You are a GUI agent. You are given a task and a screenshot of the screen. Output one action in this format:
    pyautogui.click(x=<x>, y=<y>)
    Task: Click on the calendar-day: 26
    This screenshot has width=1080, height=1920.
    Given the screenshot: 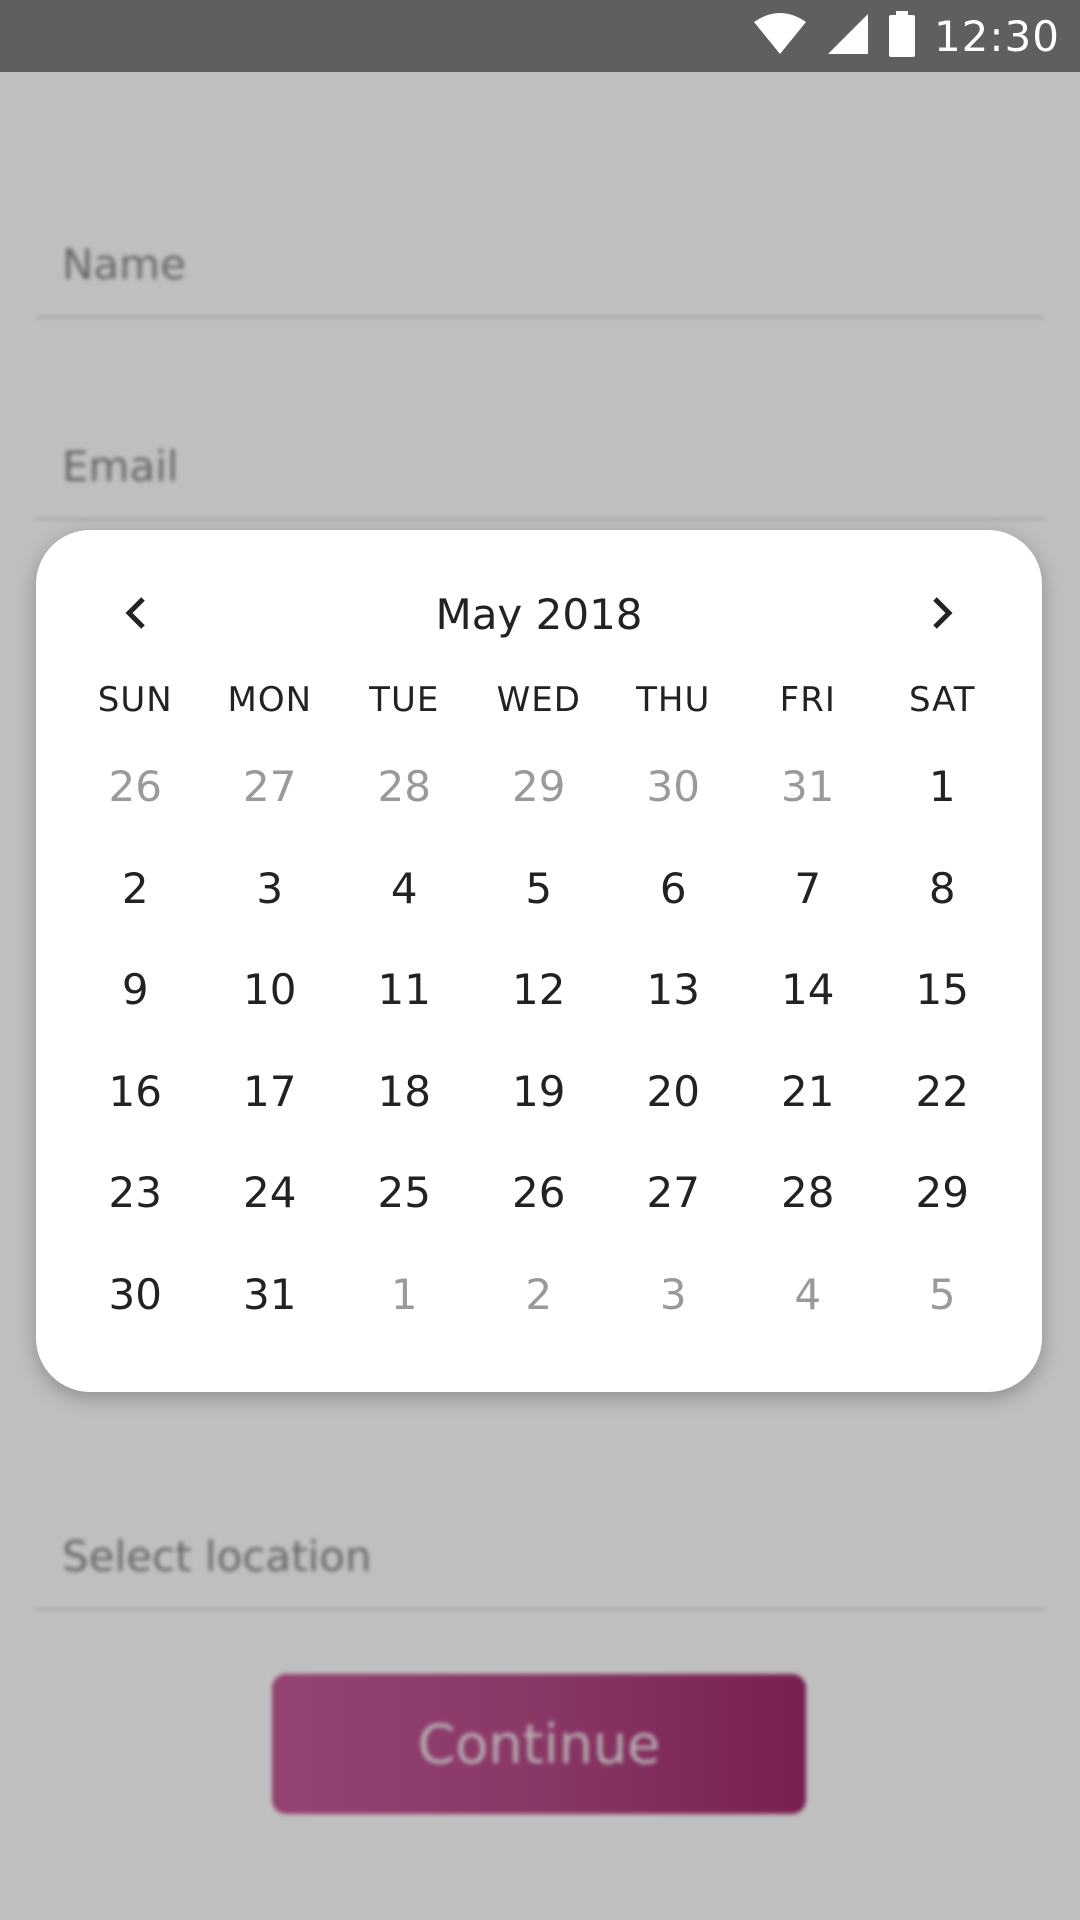 What is the action you would take?
    pyautogui.click(x=539, y=1207)
    